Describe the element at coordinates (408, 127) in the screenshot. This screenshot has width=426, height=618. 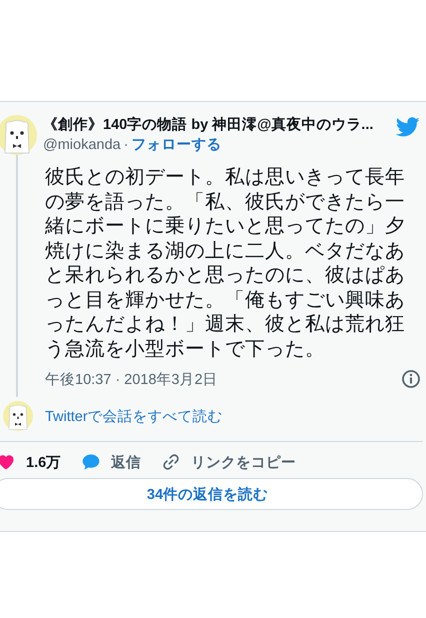
I see `bird-icon` at that location.